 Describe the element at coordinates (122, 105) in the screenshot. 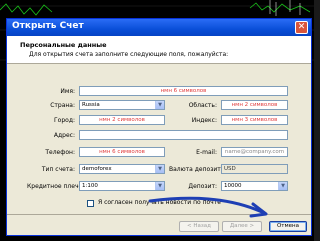

I see `country-select: Russia ▼` at that location.